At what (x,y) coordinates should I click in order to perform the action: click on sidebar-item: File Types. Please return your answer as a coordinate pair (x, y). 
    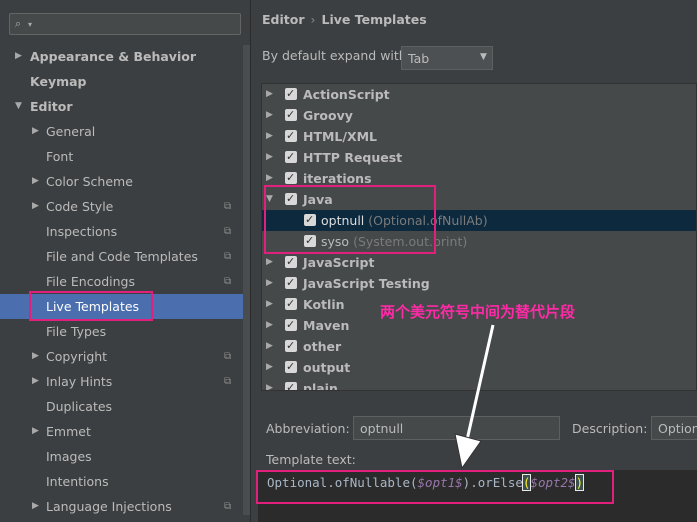
    Looking at the image, I should click on (125, 331).